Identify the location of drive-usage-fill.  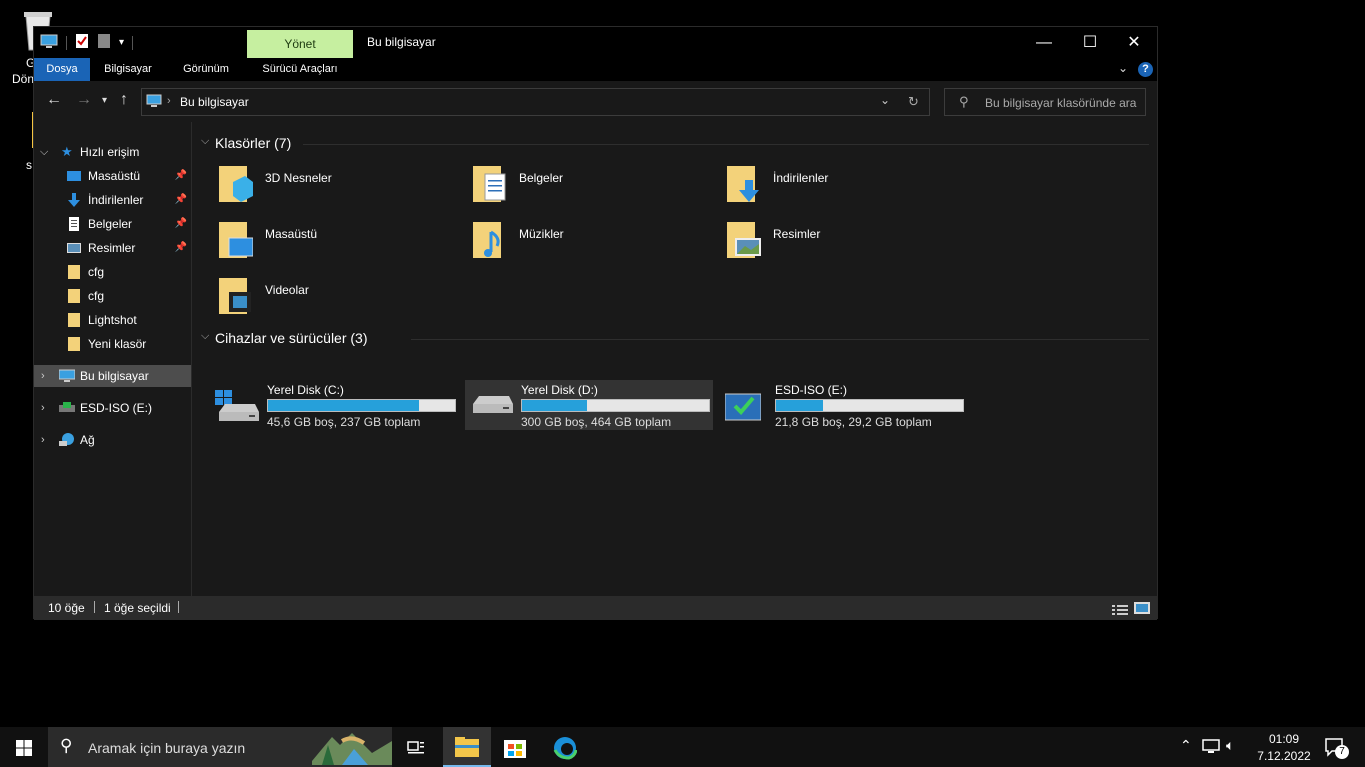
(344, 405).